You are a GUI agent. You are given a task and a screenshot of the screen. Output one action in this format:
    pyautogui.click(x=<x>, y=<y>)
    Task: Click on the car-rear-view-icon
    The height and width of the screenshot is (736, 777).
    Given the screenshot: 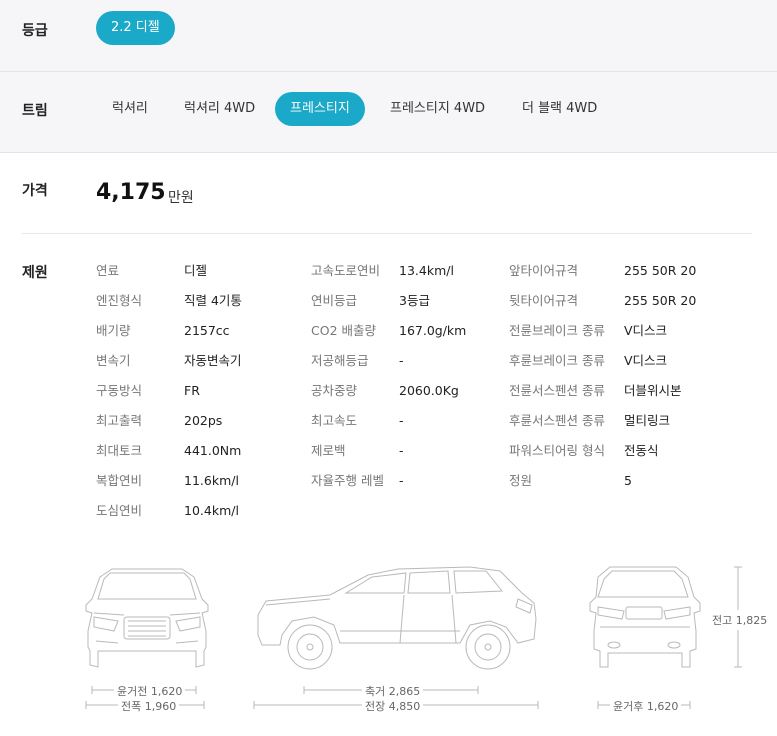 What is the action you would take?
    pyautogui.click(x=645, y=617)
    